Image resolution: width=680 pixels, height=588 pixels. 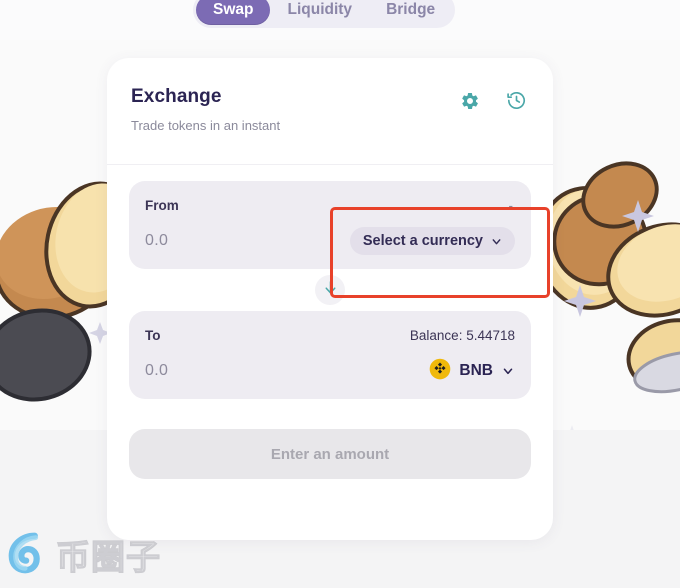 I want to click on page-subtitle: Trade tokens in an instant, so click(x=206, y=125).